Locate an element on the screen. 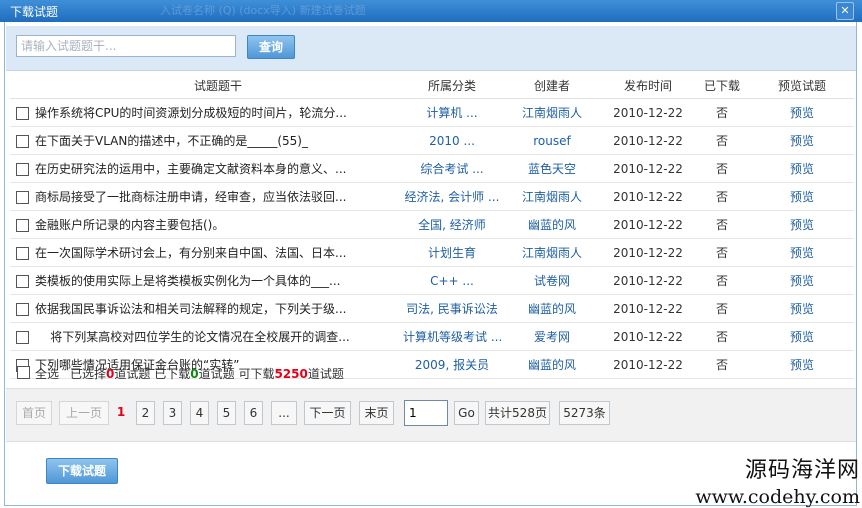 The height and width of the screenshot is (508, 862). prev-page-button: 上一页 is located at coordinates (84, 413).